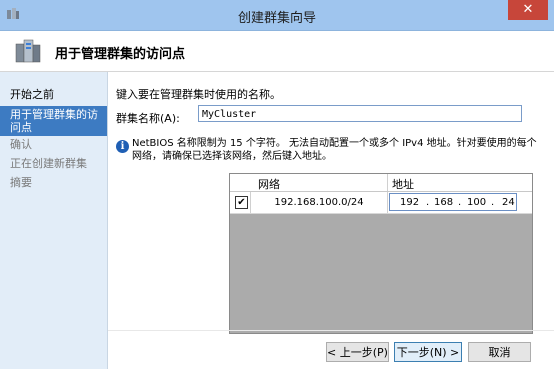 The width and height of the screenshot is (554, 369). What do you see at coordinates (403, 184) in the screenshot?
I see `column-header-address: 地址` at bounding box center [403, 184].